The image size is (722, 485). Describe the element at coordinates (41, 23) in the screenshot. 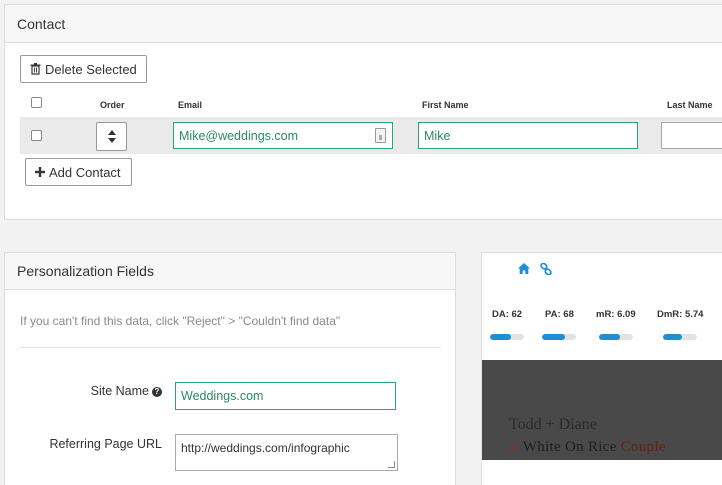

I see `contact-panel-title: Contact` at that location.